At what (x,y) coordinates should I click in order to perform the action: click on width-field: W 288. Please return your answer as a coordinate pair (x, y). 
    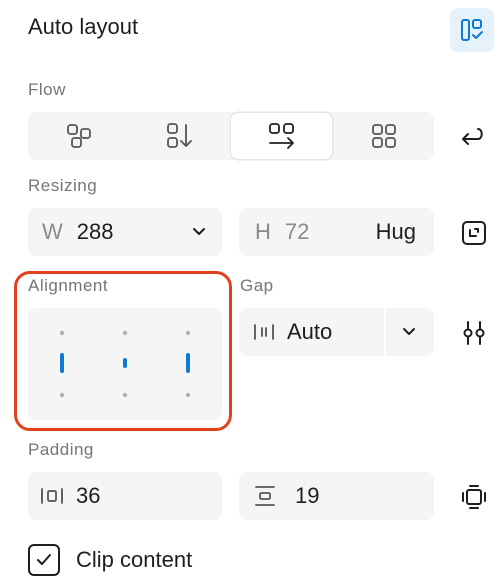
    Looking at the image, I should click on (125, 232).